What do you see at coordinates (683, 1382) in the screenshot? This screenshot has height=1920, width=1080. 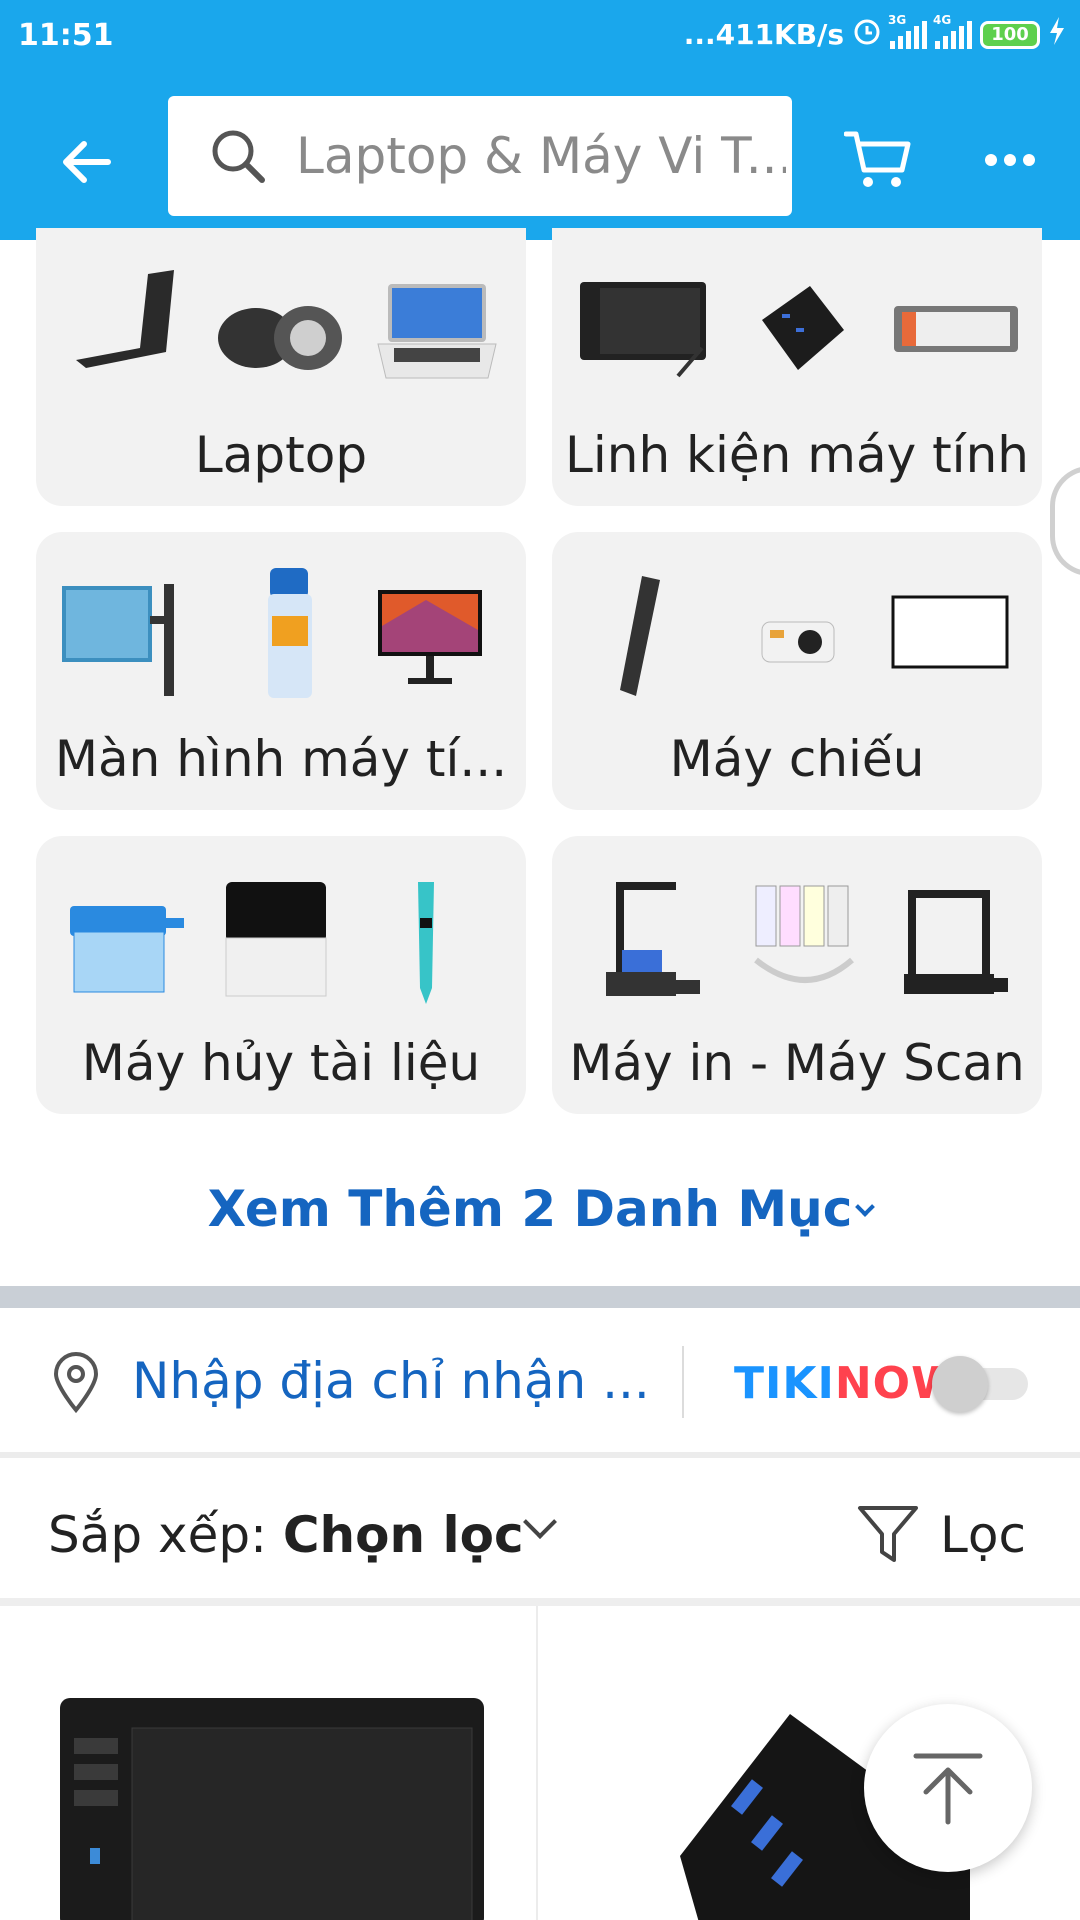 I see `vertical-divider` at bounding box center [683, 1382].